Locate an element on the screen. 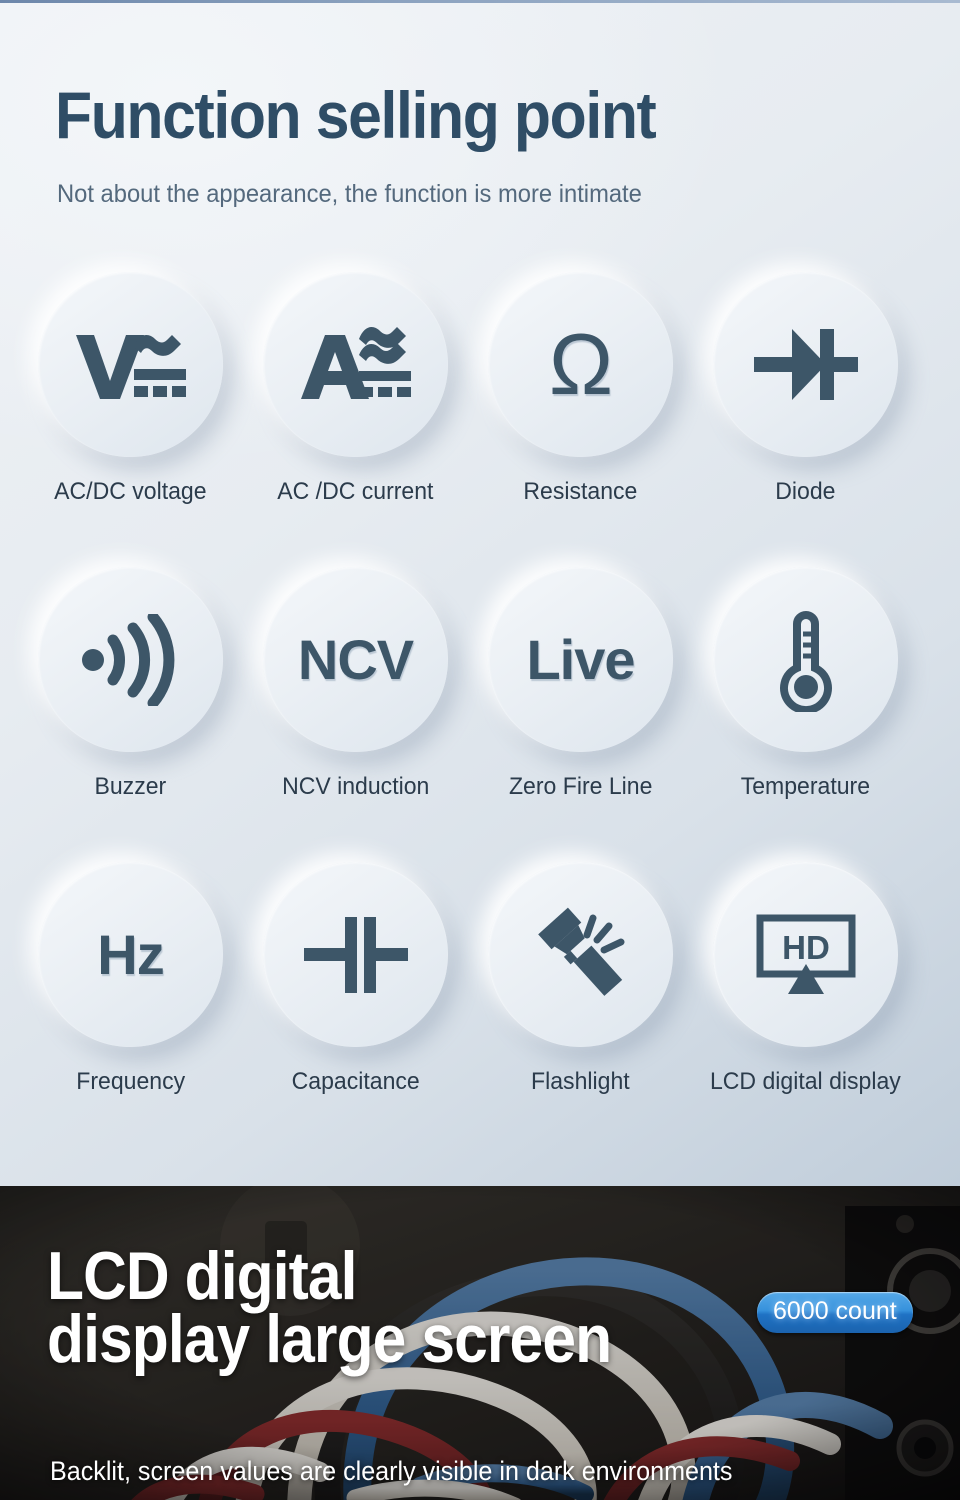  feature-label: Diode is located at coordinates (805, 491).